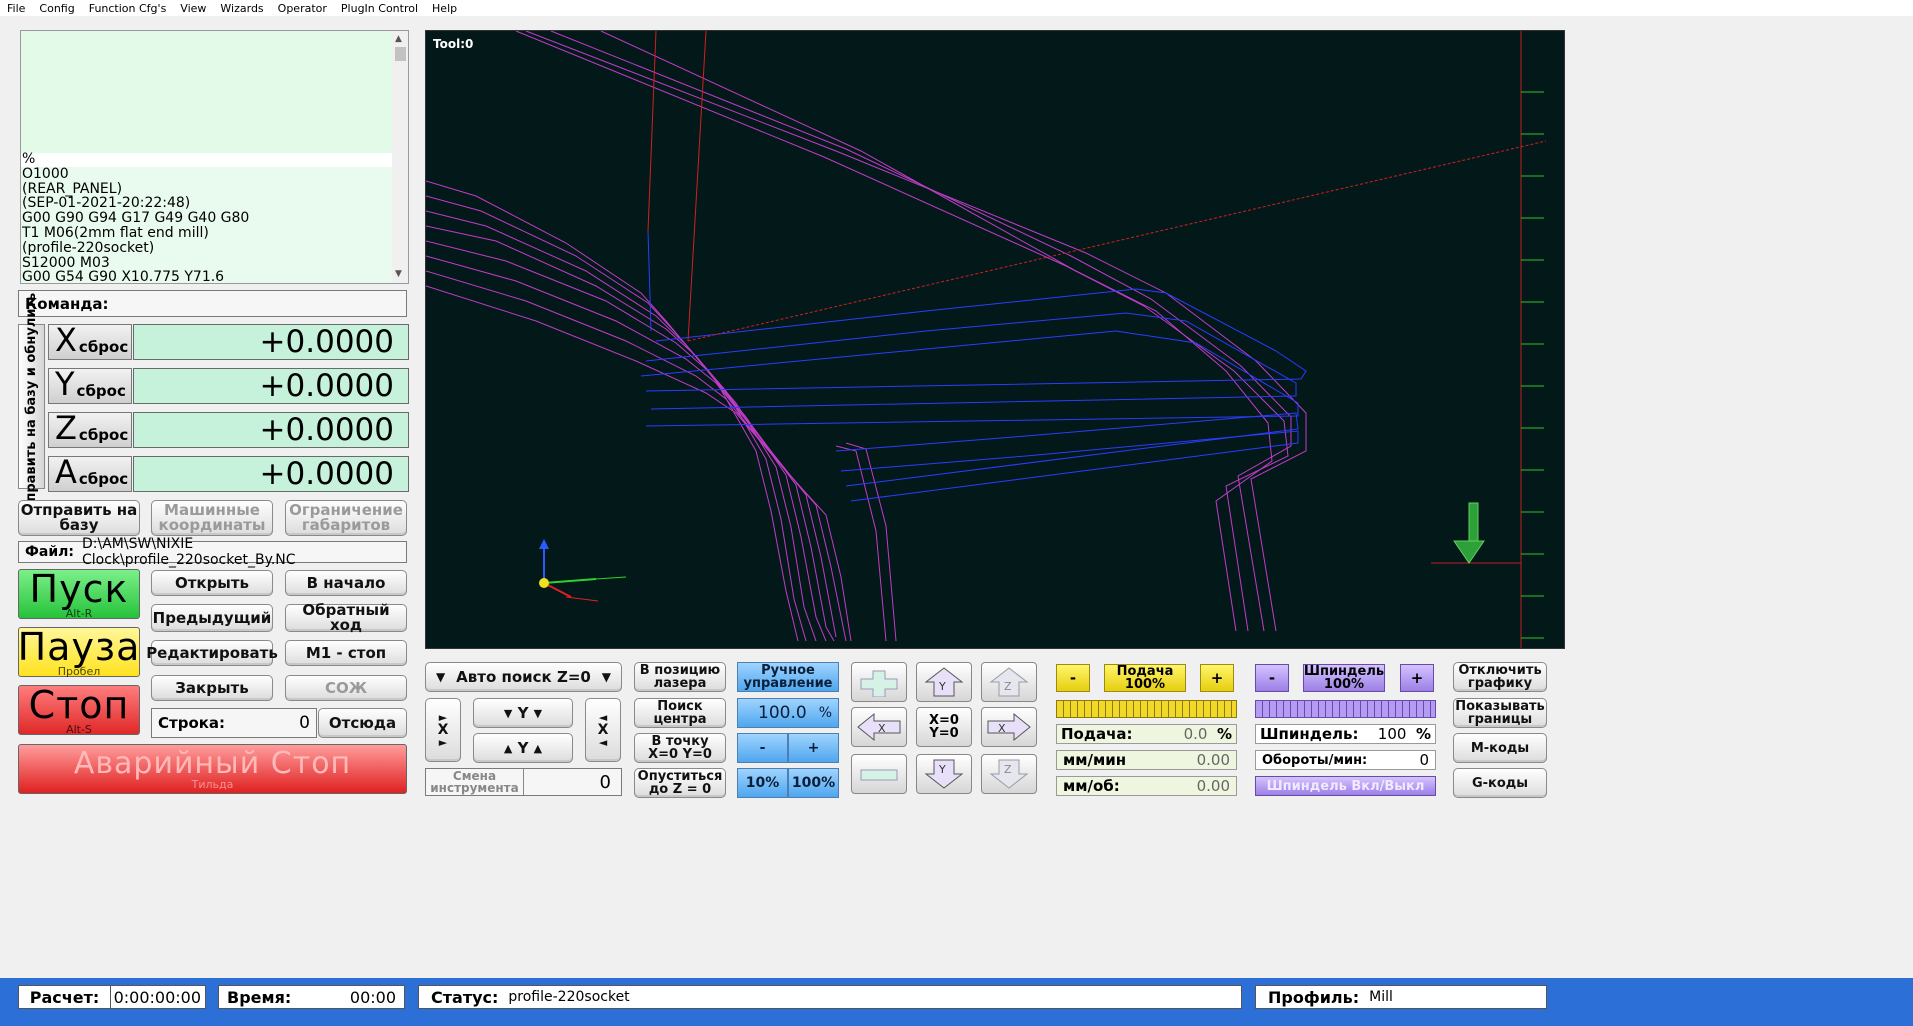 The height and width of the screenshot is (1026, 1913). I want to click on status-label: Статус:, so click(465, 997).